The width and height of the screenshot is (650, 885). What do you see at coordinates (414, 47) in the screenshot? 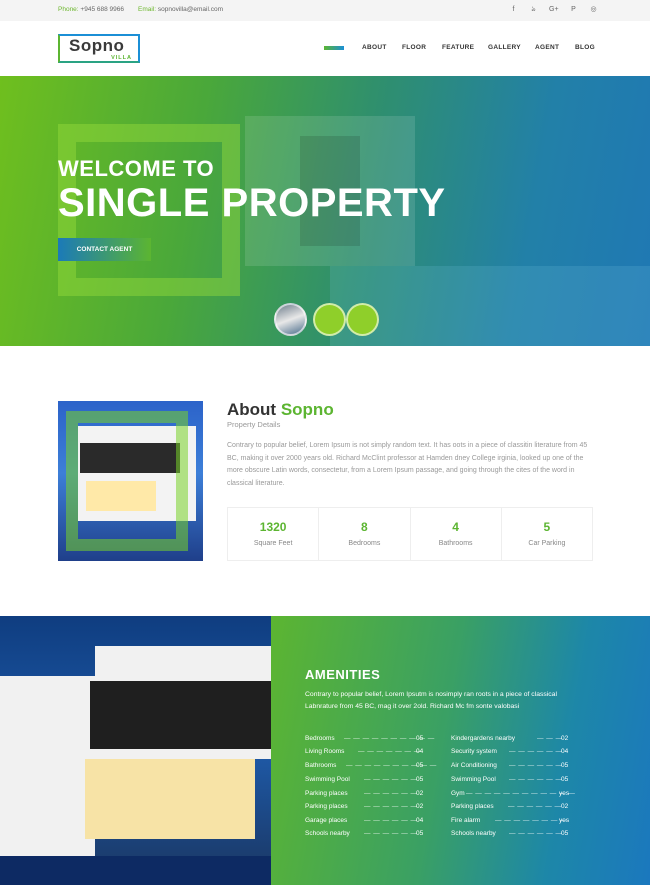
I see `nav-floor: FLOOR` at bounding box center [414, 47].